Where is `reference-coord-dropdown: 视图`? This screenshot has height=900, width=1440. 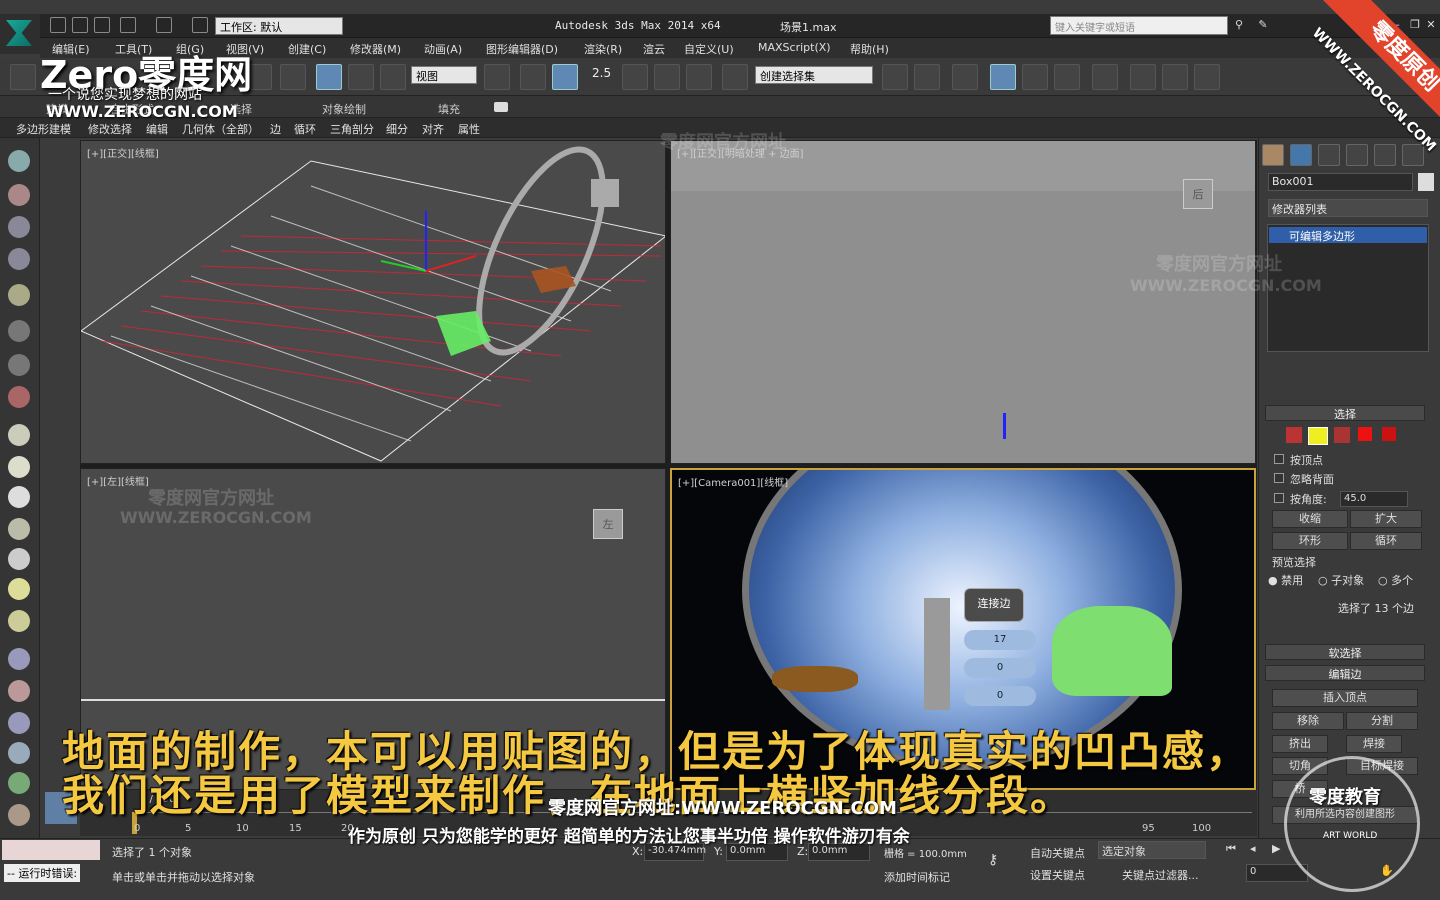
reference-coord-dropdown: 视图 is located at coordinates (444, 75).